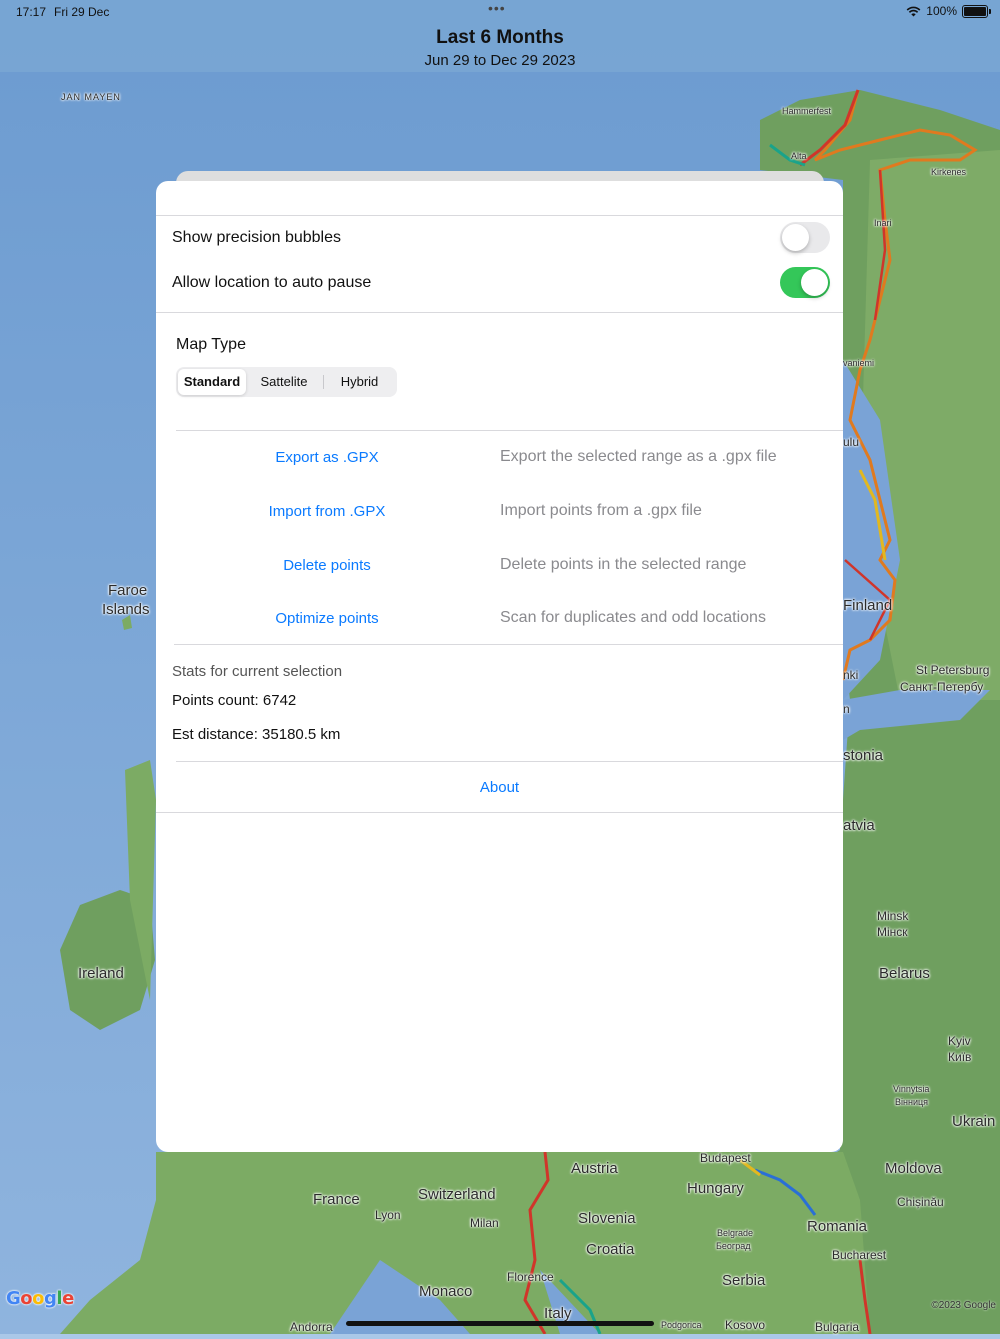 This screenshot has height=1339, width=1000. Describe the element at coordinates (82, 12) in the screenshot. I see `status-date: Fri 29 Dec` at that location.